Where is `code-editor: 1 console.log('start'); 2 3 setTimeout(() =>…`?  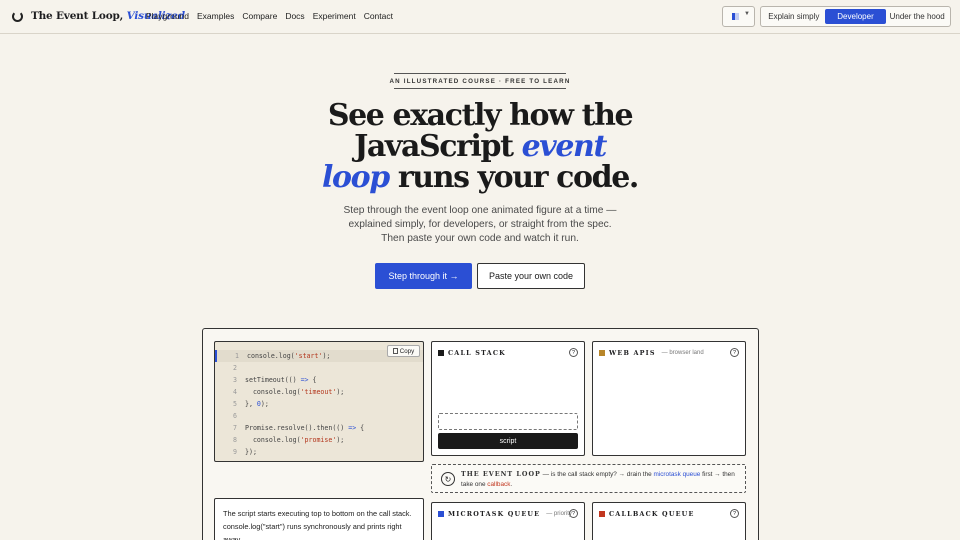 code-editor: 1 console.log('start'); 2 3 setTimeout(() =>… is located at coordinates (319, 401).